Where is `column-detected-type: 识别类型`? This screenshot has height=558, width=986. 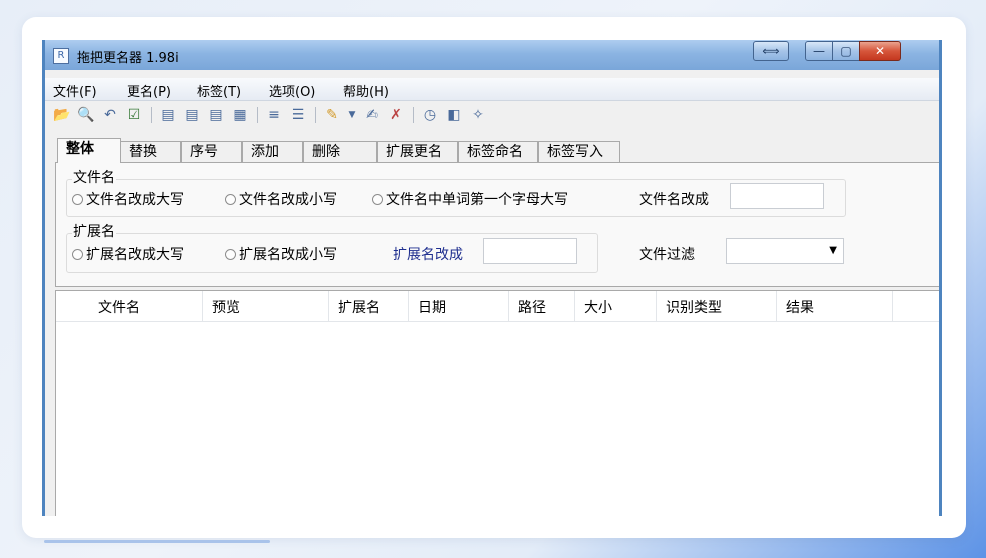
column-detected-type: 识别类型 is located at coordinates (694, 307).